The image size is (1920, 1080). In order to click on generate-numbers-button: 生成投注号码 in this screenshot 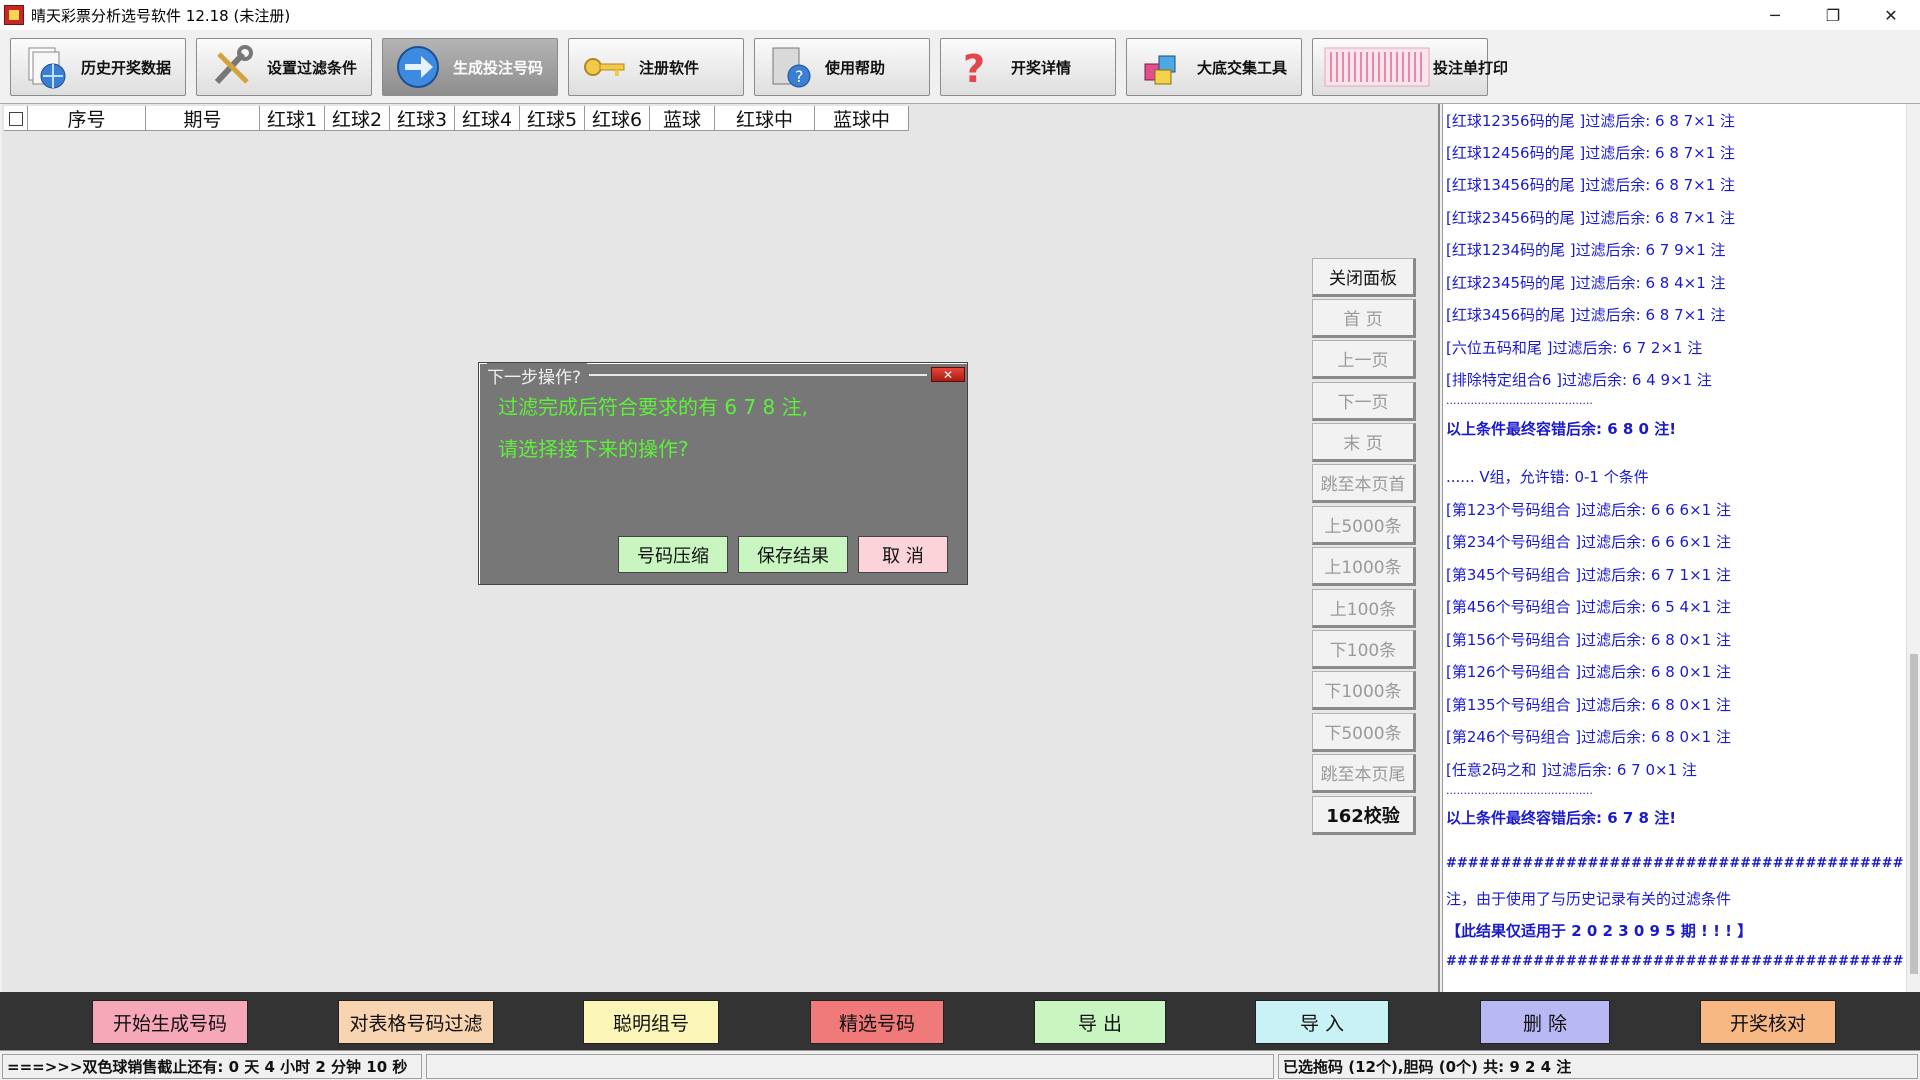, I will do `click(470, 67)`.